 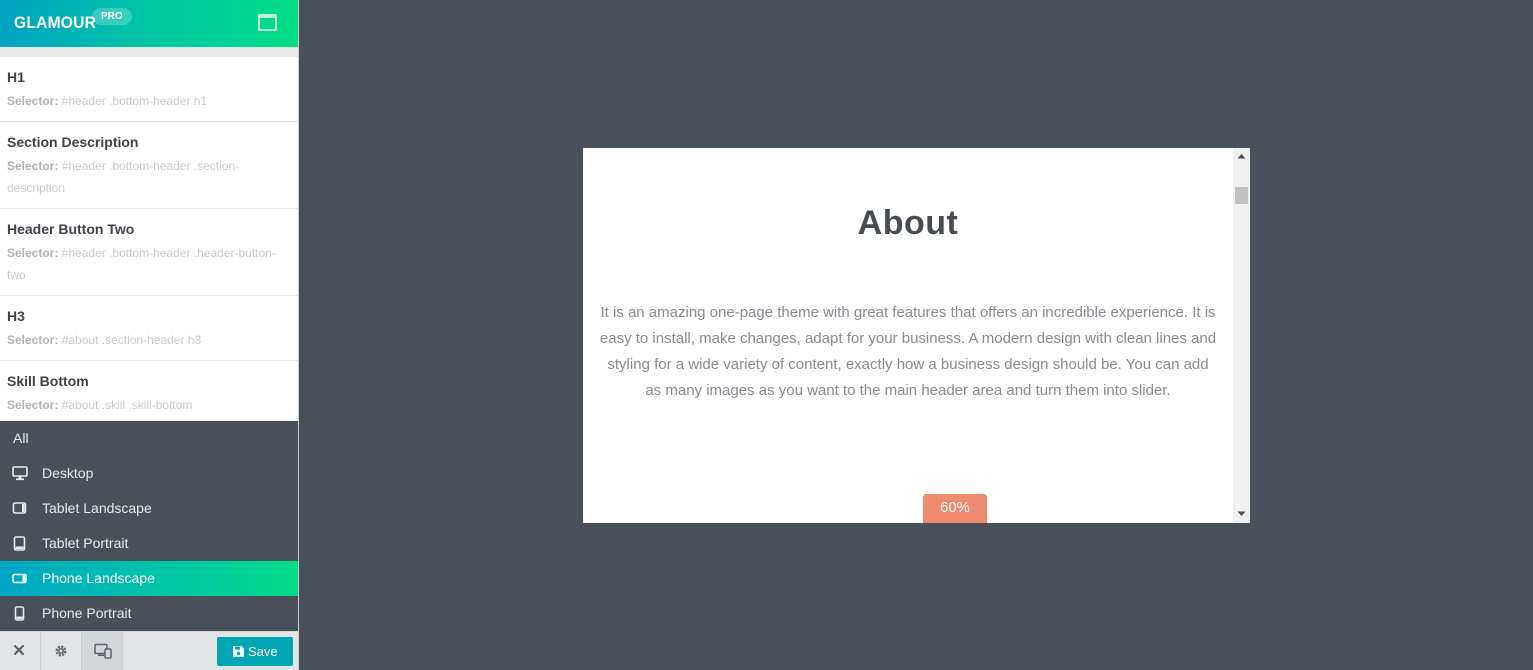 I want to click on selector-value: #about .skill .skill-bottom, so click(x=127, y=405).